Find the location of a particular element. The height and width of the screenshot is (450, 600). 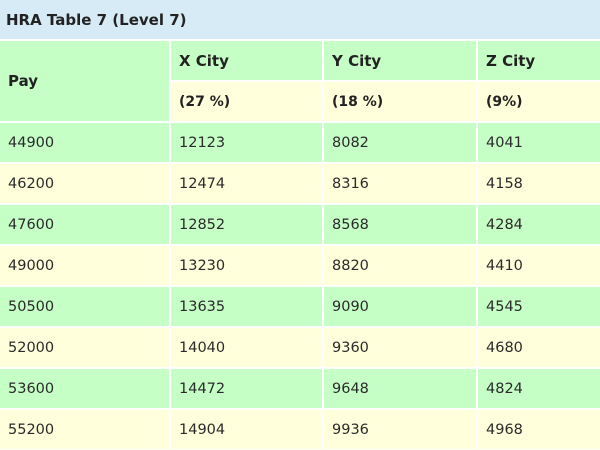

table-row: 52000 14040 9360 4680 is located at coordinates (300, 348).